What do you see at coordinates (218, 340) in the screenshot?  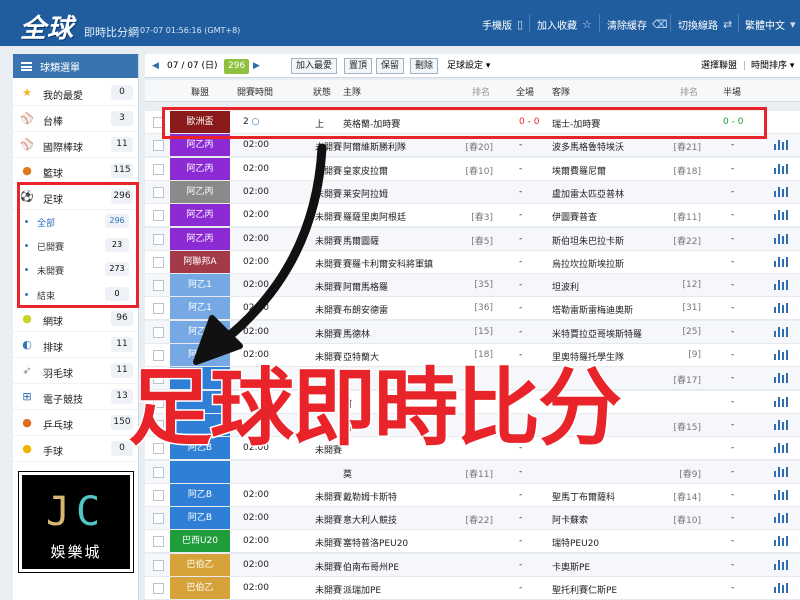 I see `arrow-head` at bounding box center [218, 340].